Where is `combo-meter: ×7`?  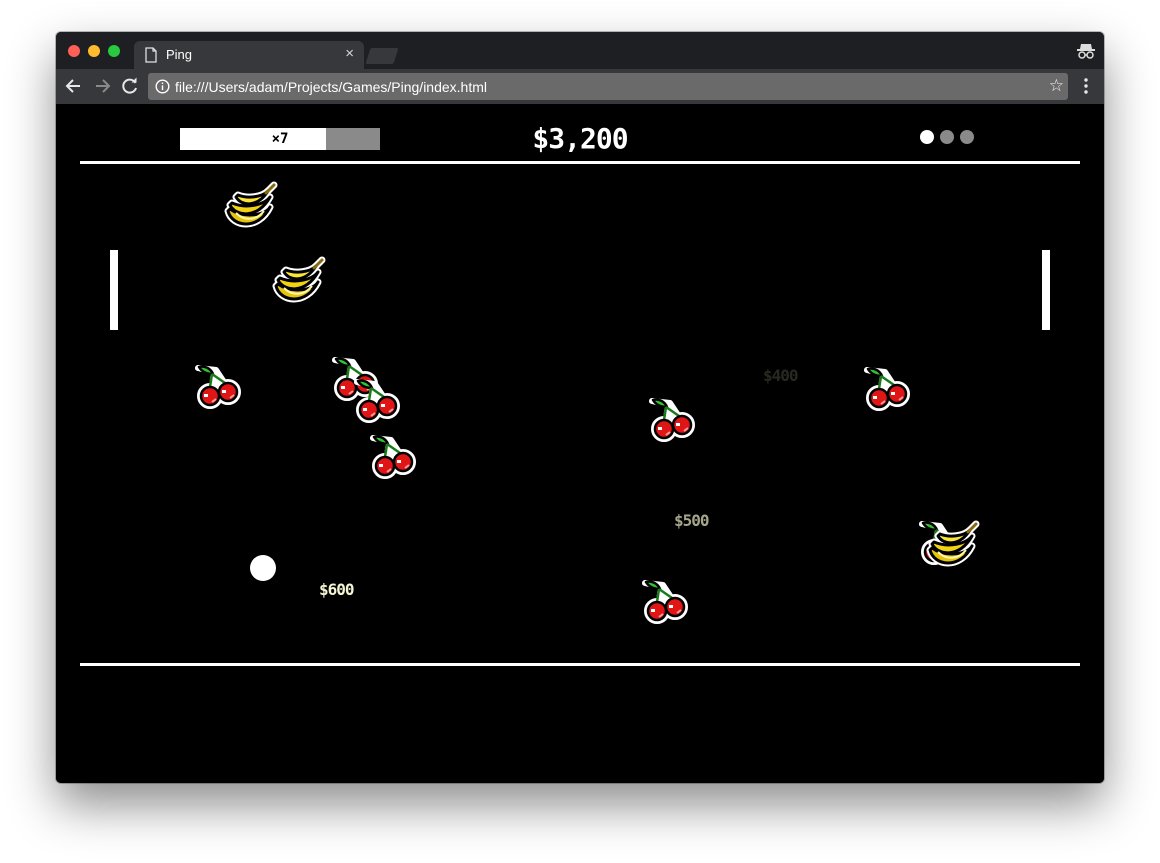 combo-meter: ×7 is located at coordinates (280, 139).